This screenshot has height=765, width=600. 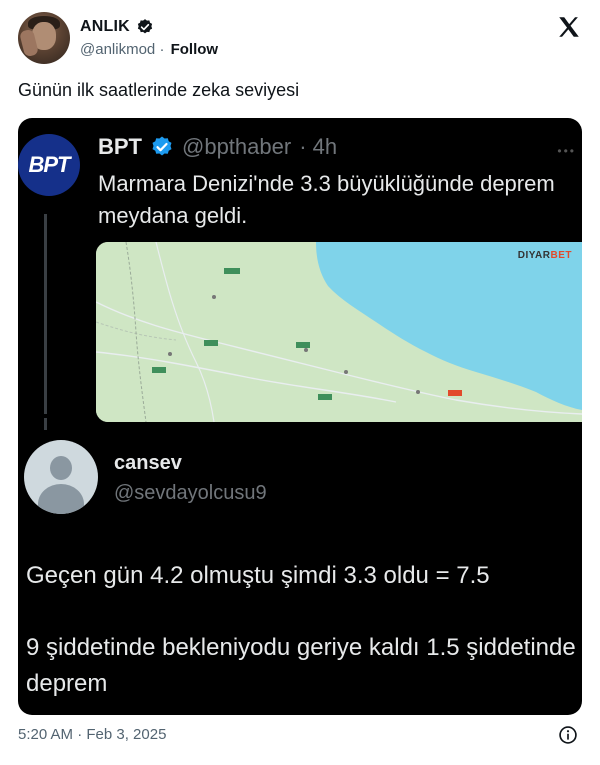 I want to click on info-icon, so click(x=568, y=735).